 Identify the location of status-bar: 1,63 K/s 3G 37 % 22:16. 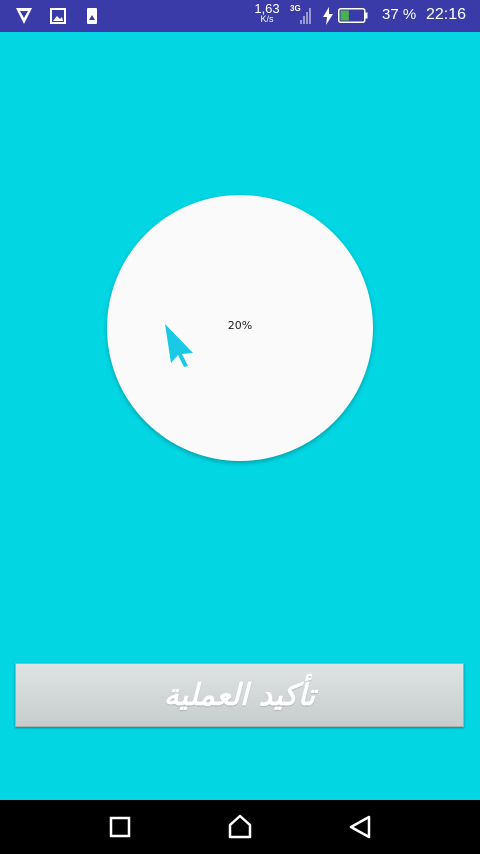
(240, 16).